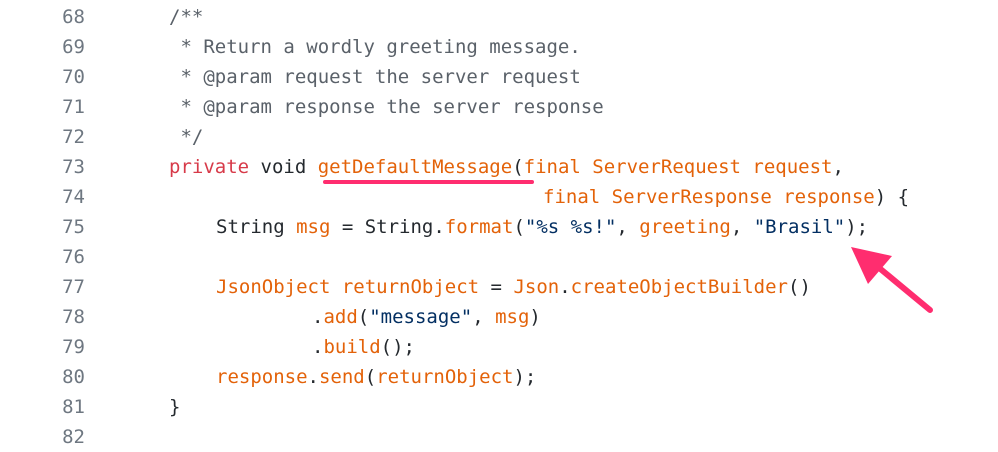  What do you see at coordinates (496, 287) in the screenshot?
I see `code-text: =` at bounding box center [496, 287].